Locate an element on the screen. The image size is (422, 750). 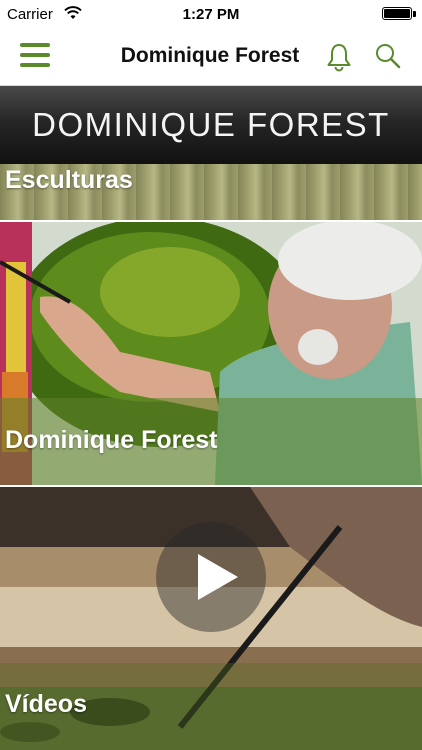
navigation-bar: Dominique Forest is located at coordinates (211, 58).